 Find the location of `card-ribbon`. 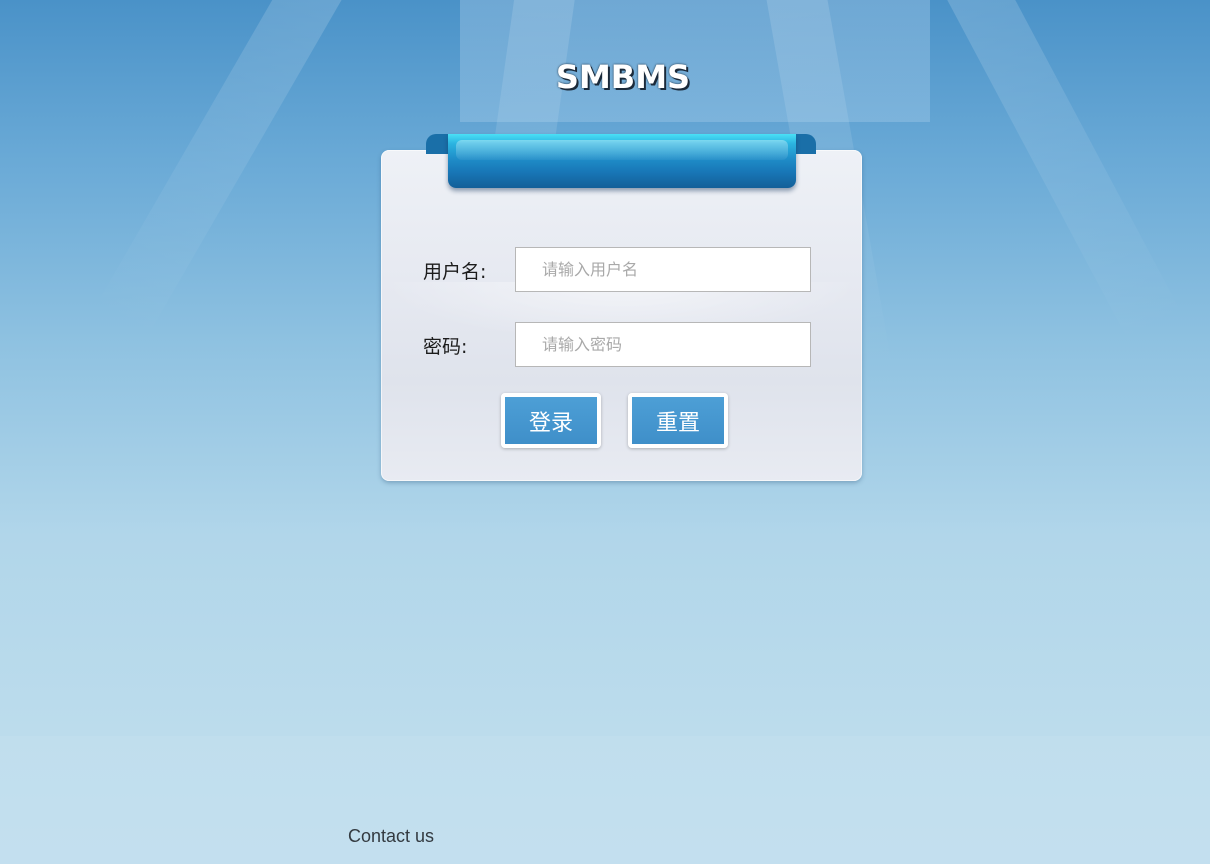

card-ribbon is located at coordinates (622, 161).